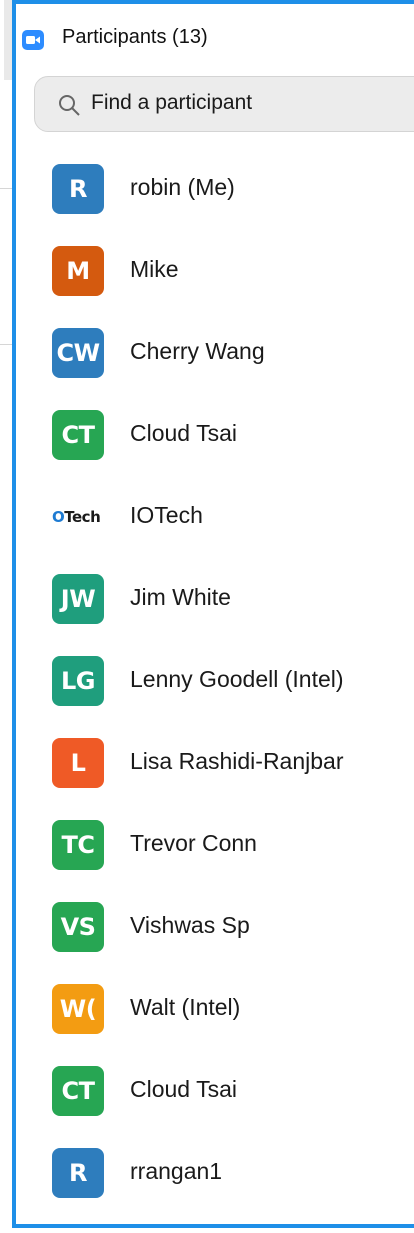  Describe the element at coordinates (215, 36) in the screenshot. I see `panel-titlebar: Participants (13)` at that location.